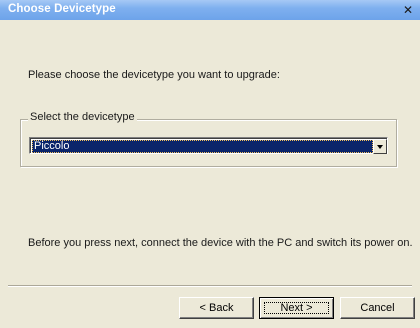 This screenshot has width=420, height=328. I want to click on dropdown-button, so click(380, 146).